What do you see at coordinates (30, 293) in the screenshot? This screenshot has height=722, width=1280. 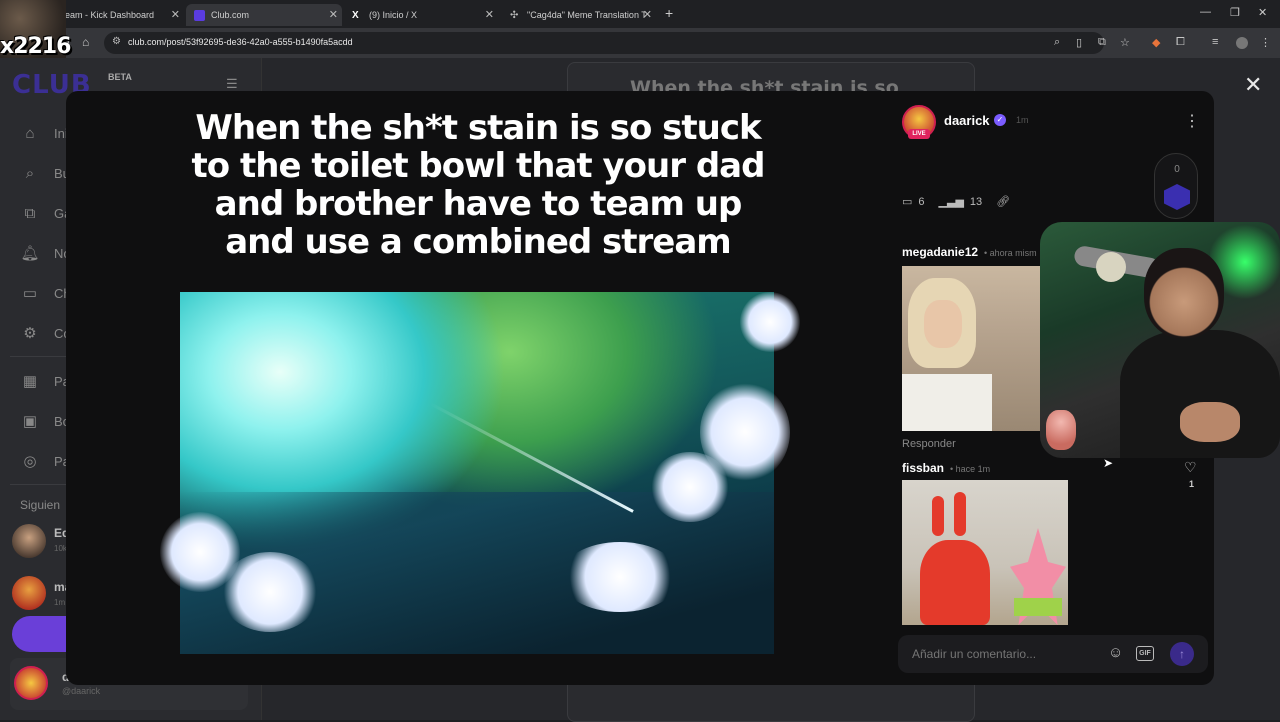 I see `chat-icon: ▭` at bounding box center [30, 293].